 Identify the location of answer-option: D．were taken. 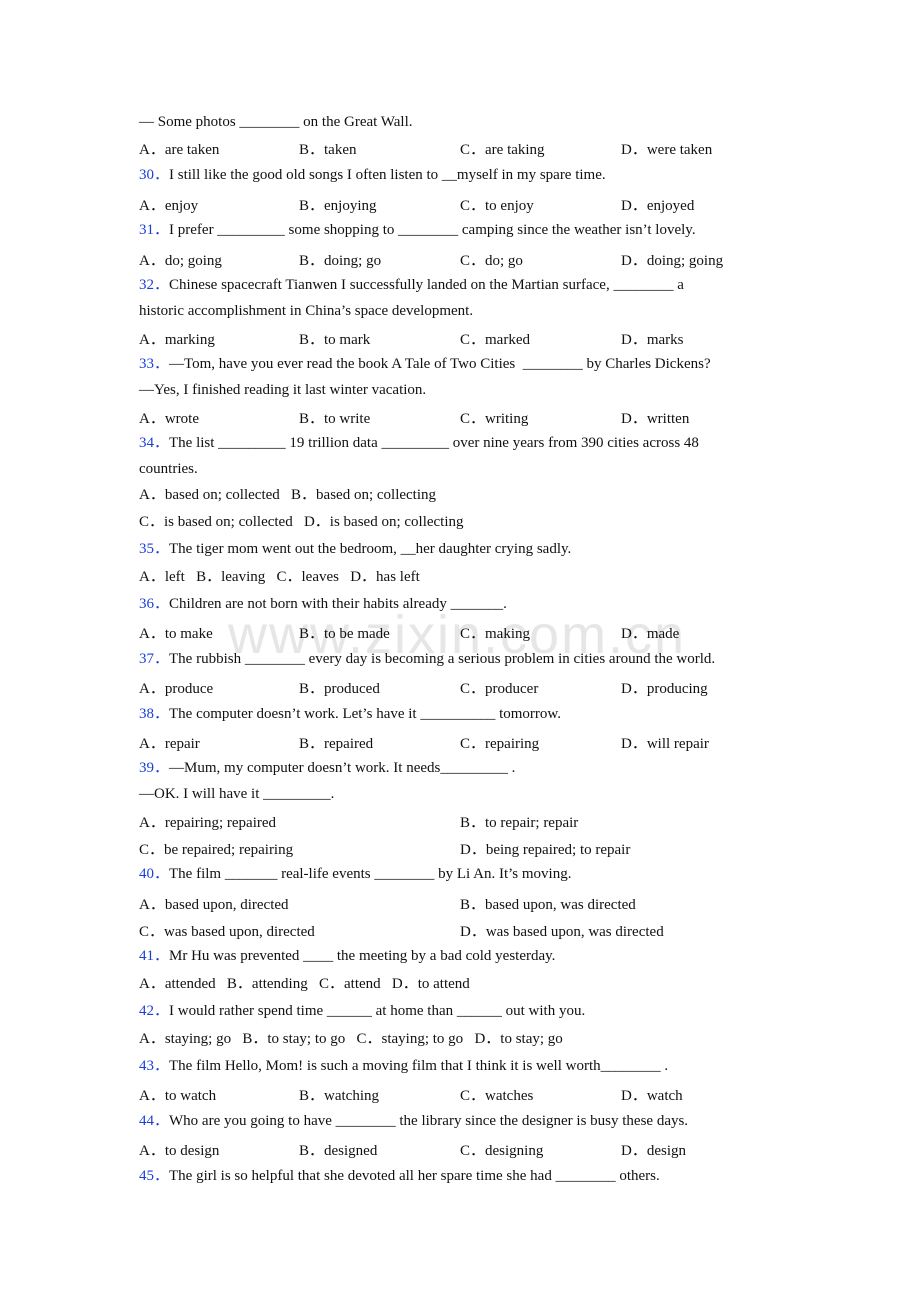
(666, 148).